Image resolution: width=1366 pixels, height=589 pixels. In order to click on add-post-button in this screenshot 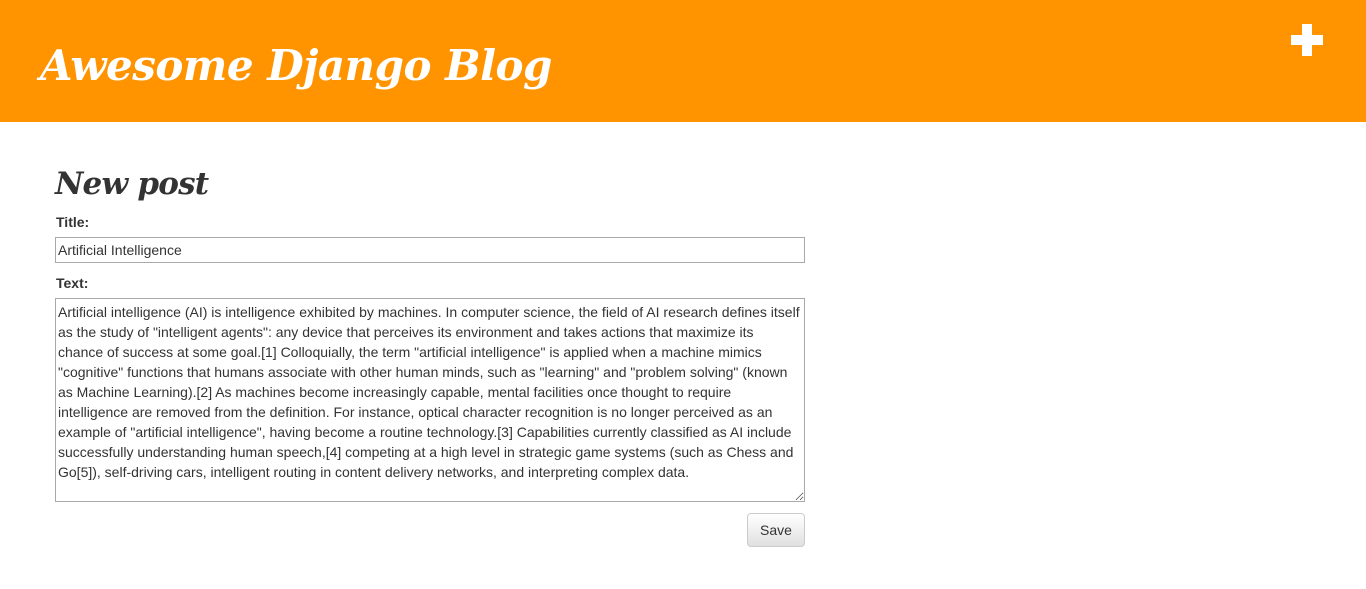, I will do `click(1307, 40)`.